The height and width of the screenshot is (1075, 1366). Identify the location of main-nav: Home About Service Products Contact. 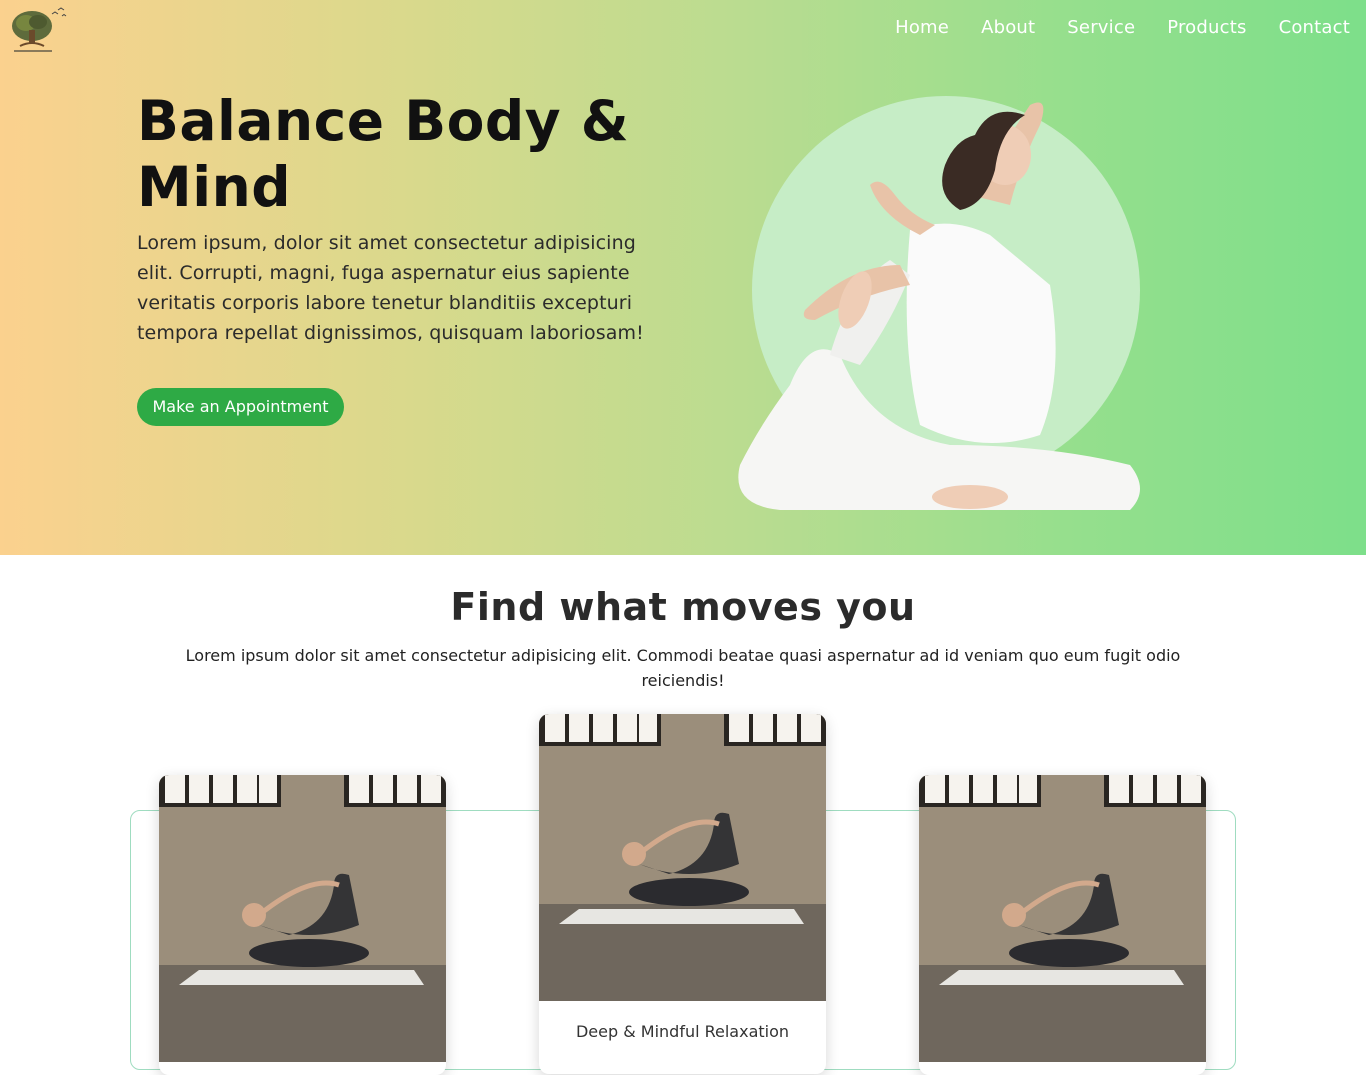
(1122, 28).